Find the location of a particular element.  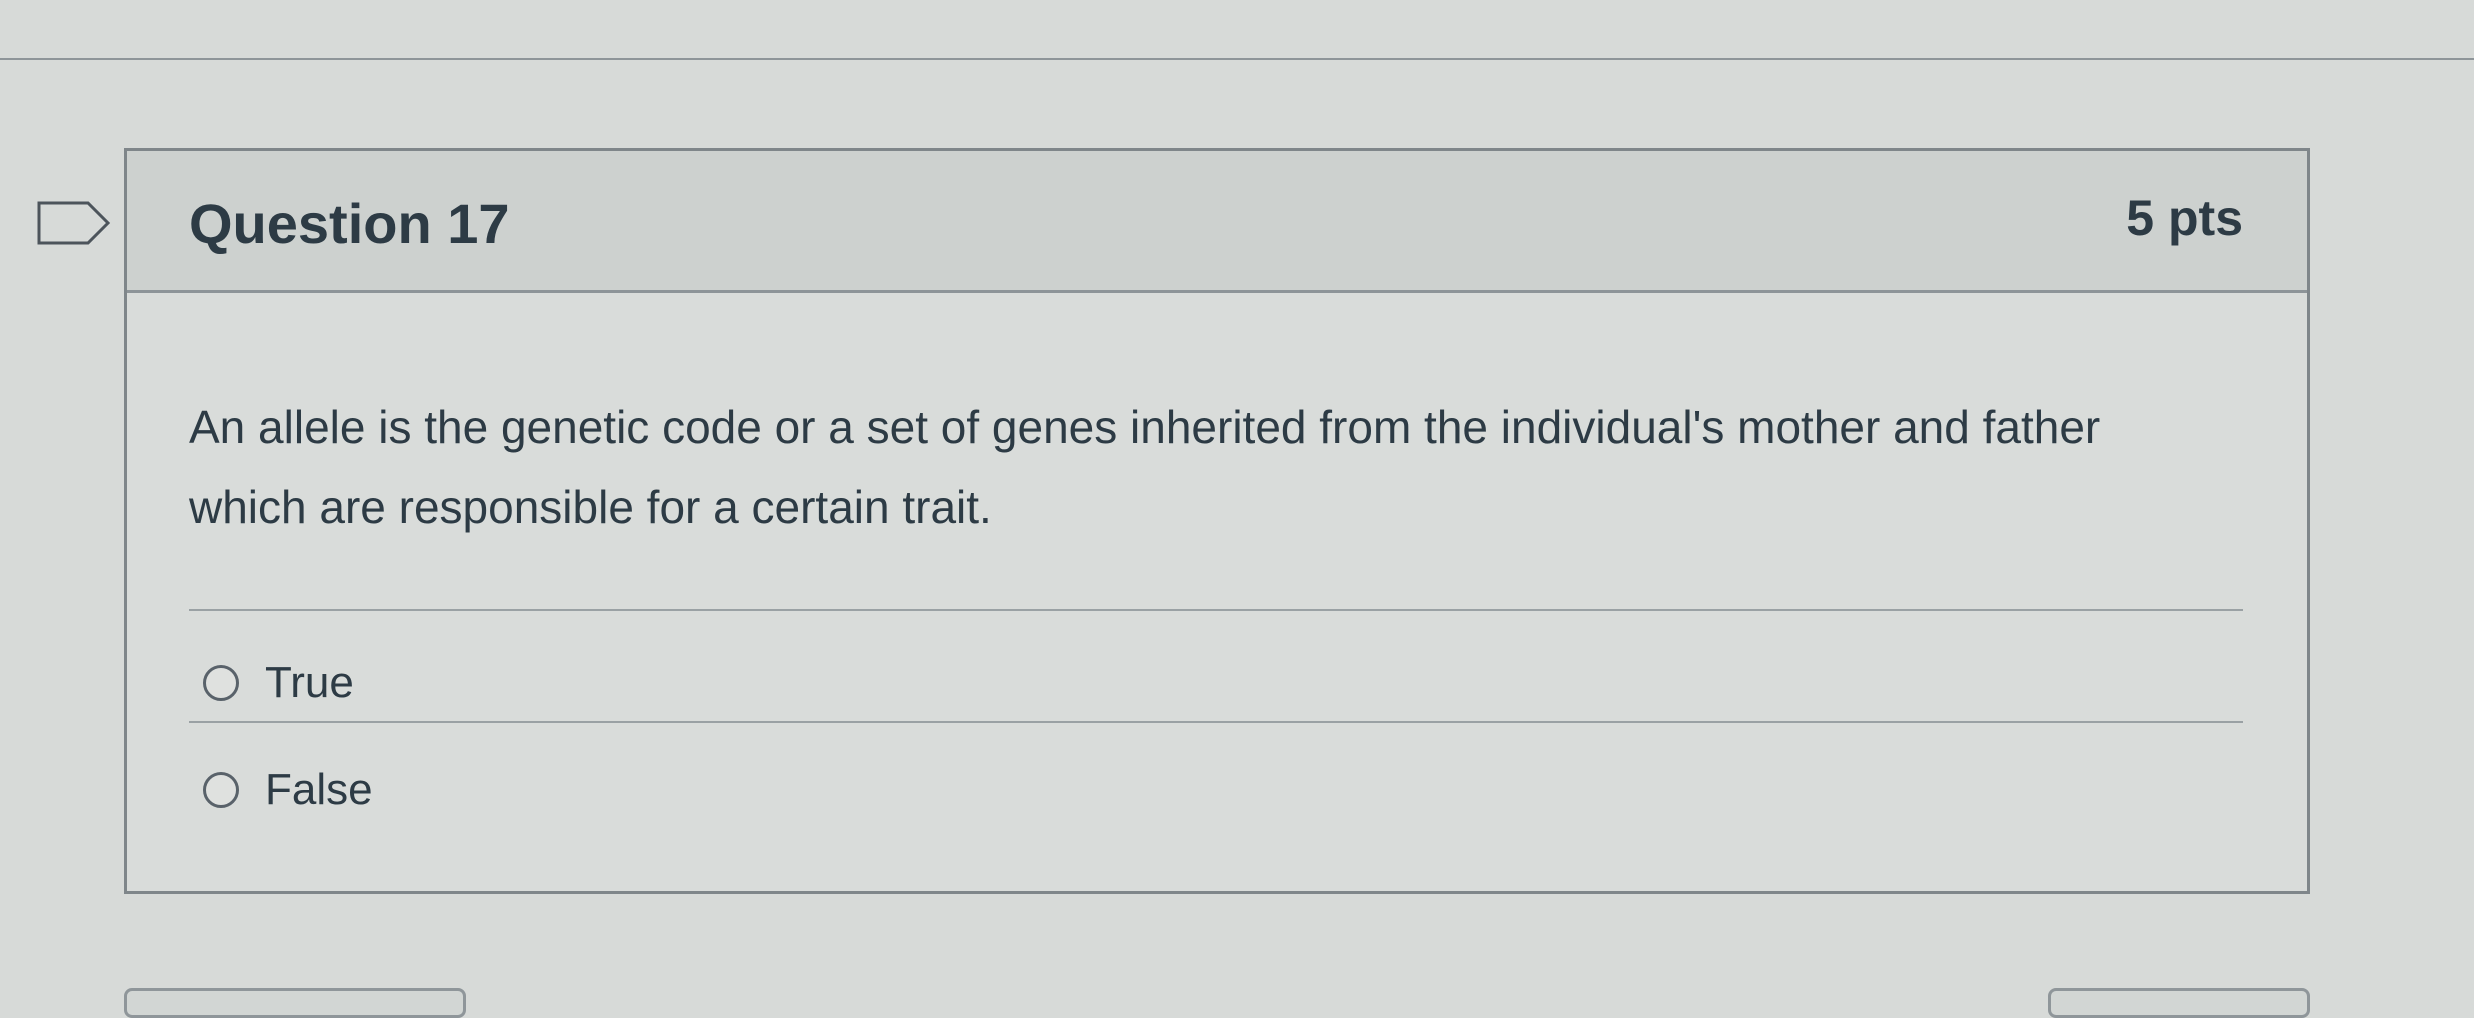

answer-divider-top is located at coordinates (1216, 610).